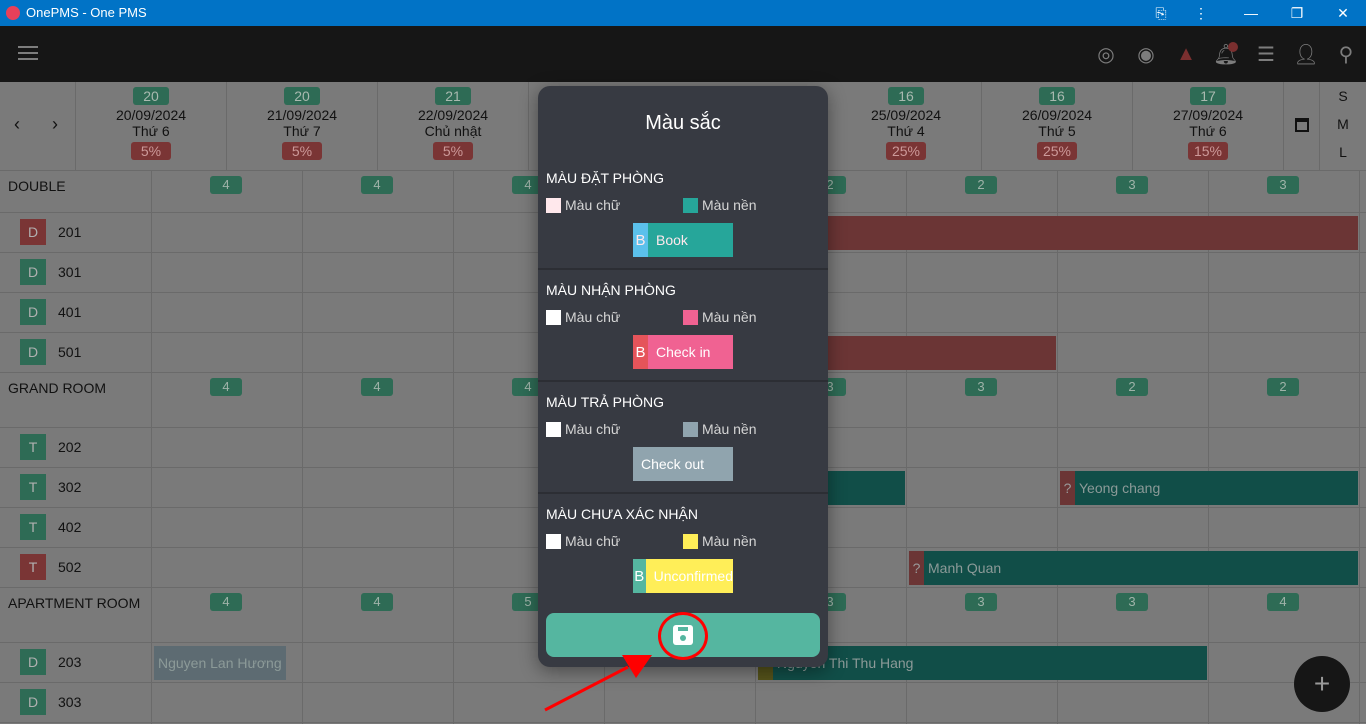  I want to click on color-section: MÀU NHẬN PHÒNG Màu chữ Màu nền B Check in, so click(683, 338).